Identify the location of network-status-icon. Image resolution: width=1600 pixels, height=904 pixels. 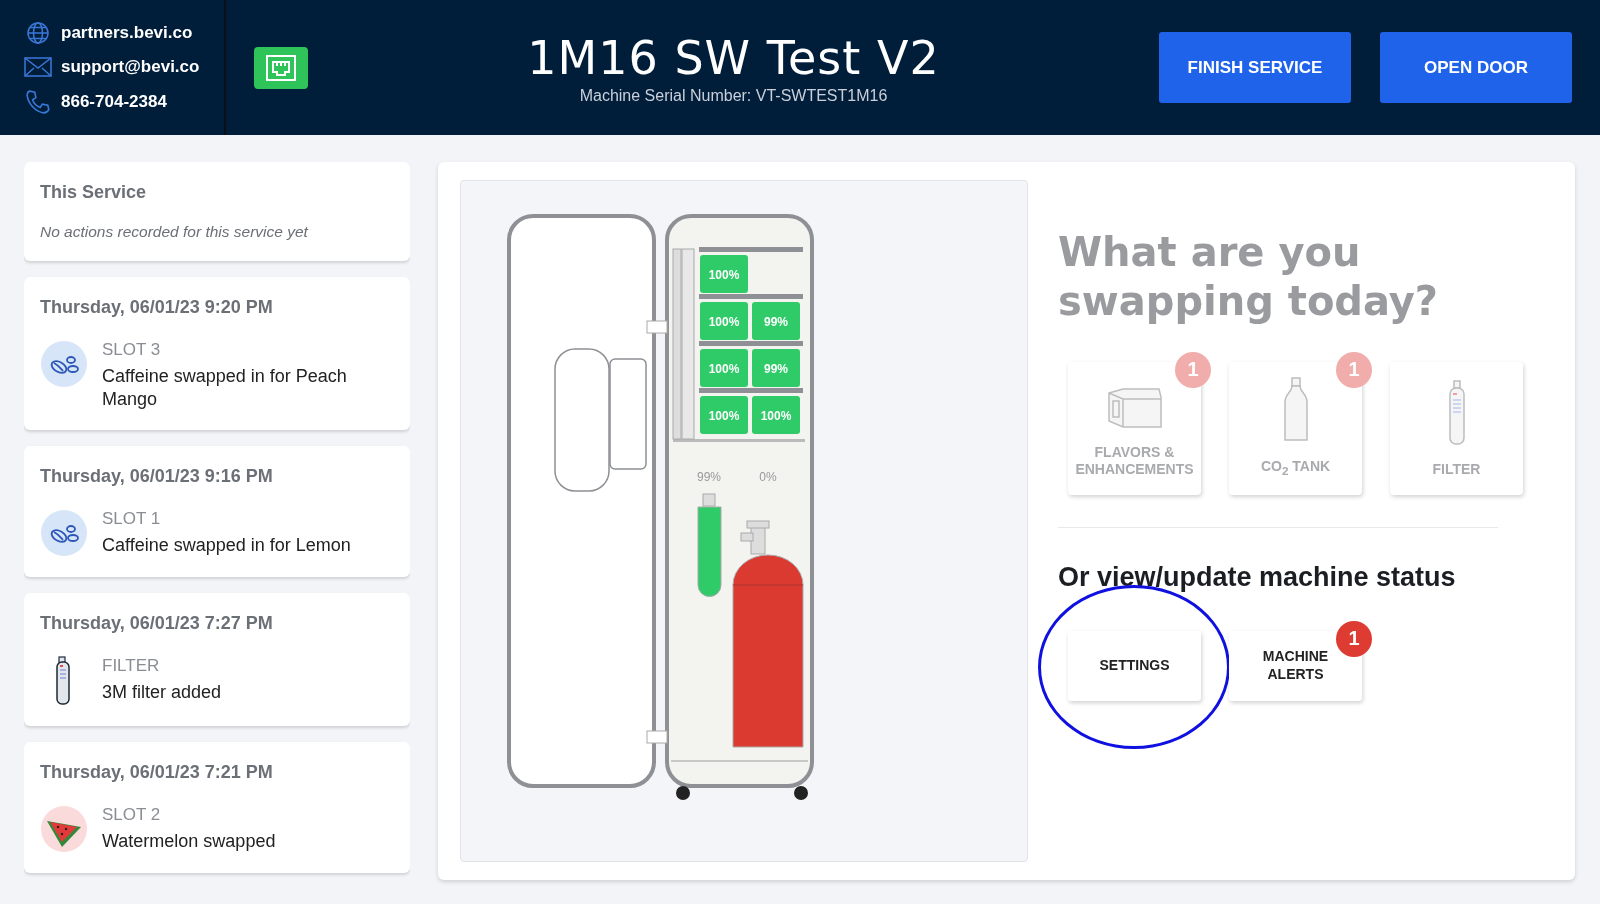
(281, 67).